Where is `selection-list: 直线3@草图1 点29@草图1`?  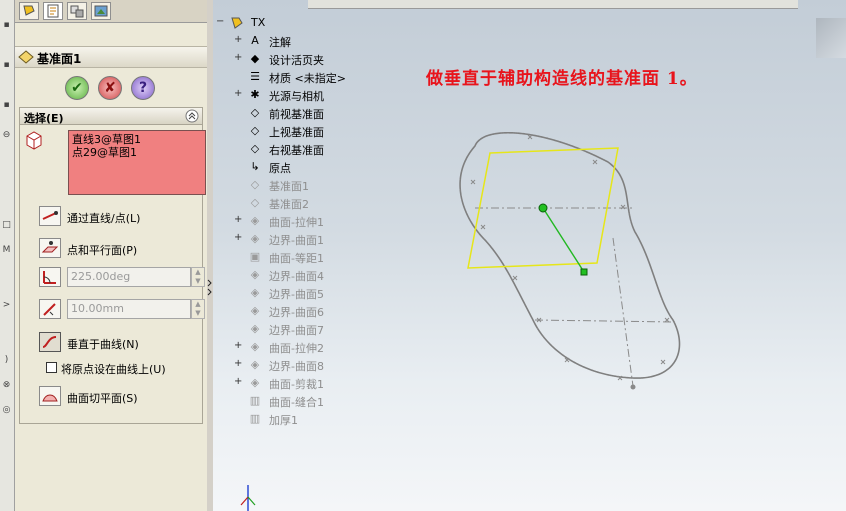
selection-list: 直线3@草图1 点29@草图1 is located at coordinates (137, 162).